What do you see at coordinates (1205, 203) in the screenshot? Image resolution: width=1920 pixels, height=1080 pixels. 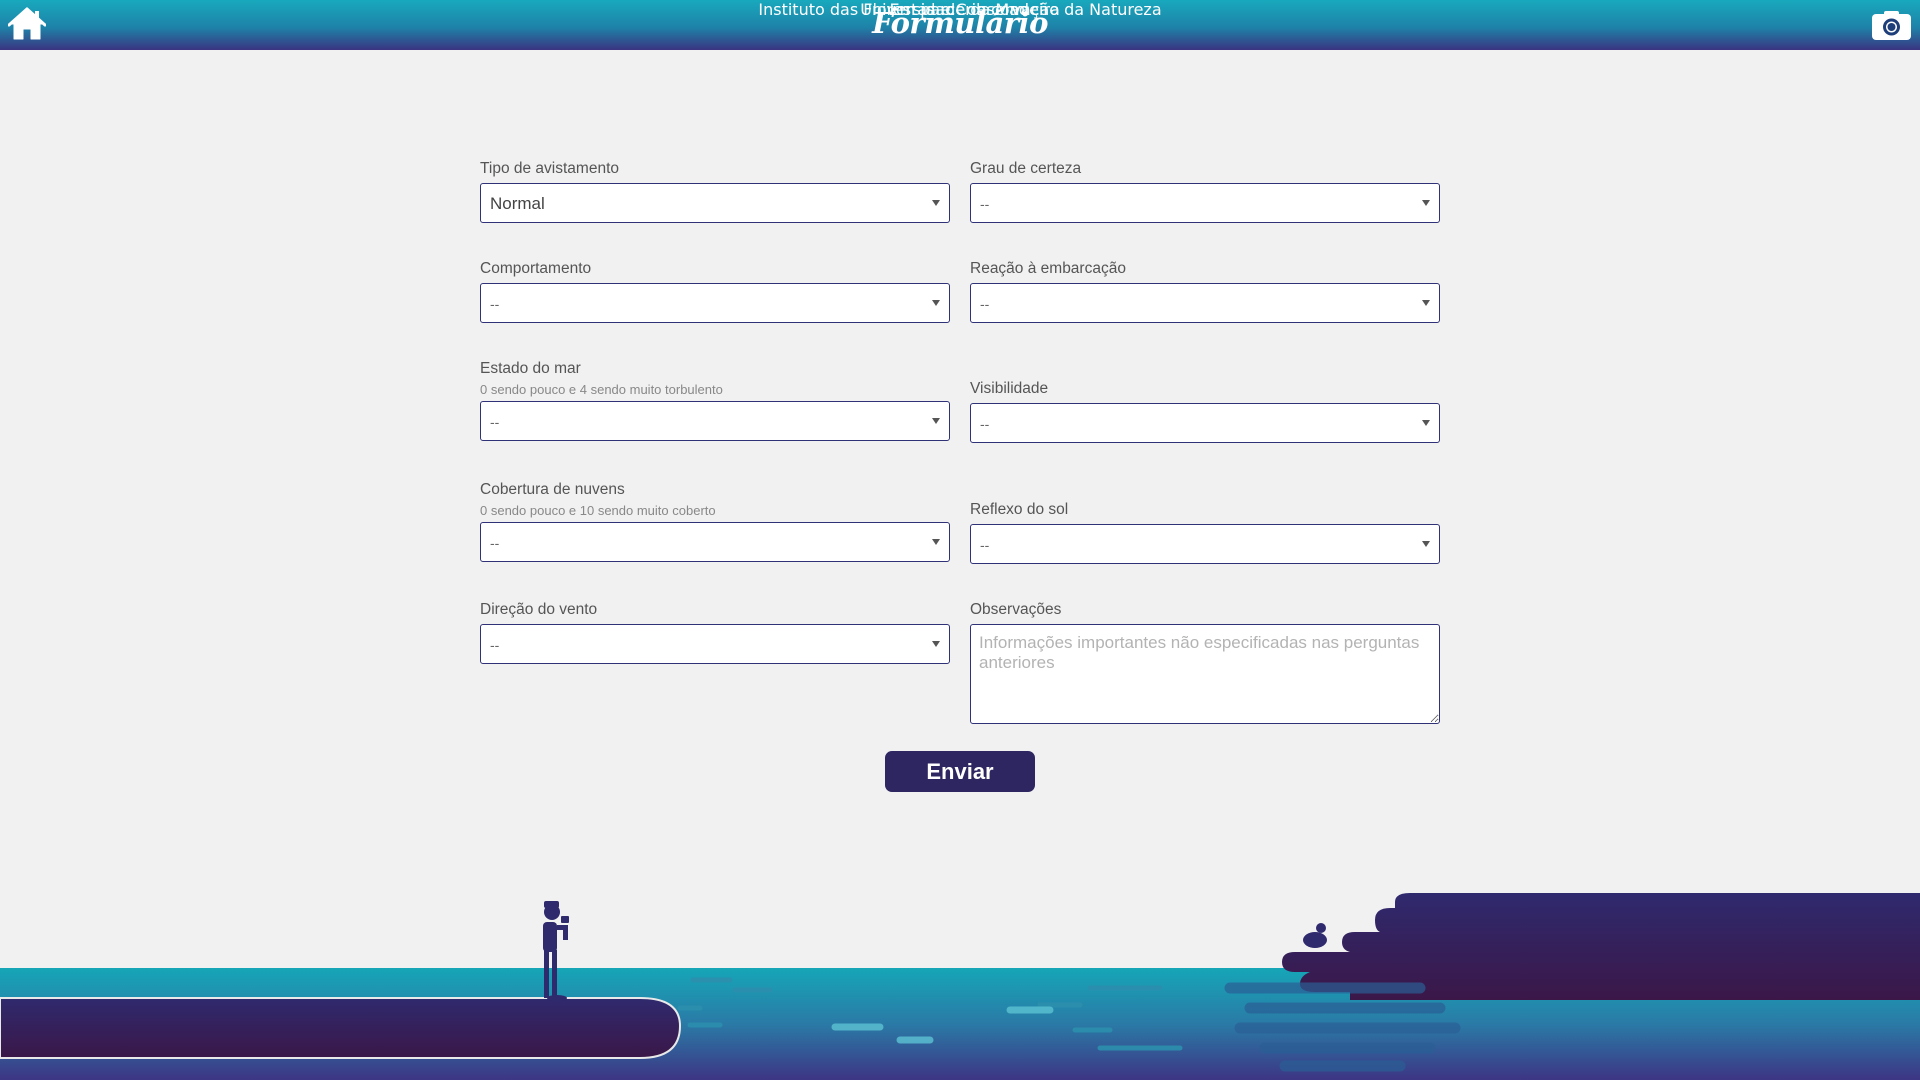 I see `grau-certeza-select: --` at bounding box center [1205, 203].